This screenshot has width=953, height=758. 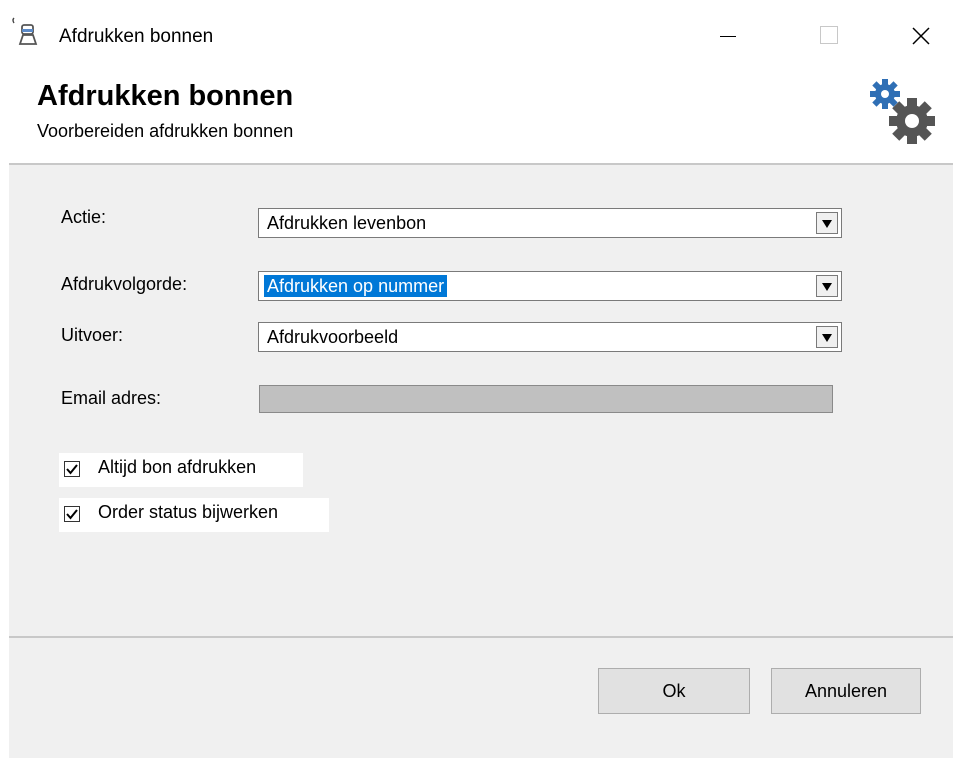 I want to click on close-icon, so click(x=921, y=36).